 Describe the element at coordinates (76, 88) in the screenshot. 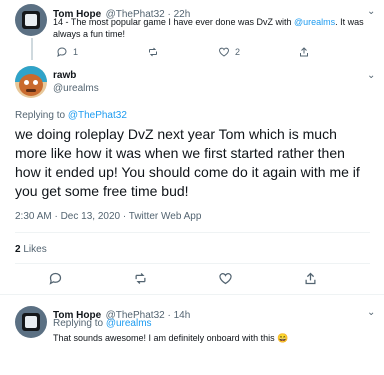

I see `author-handle: @urealms` at that location.